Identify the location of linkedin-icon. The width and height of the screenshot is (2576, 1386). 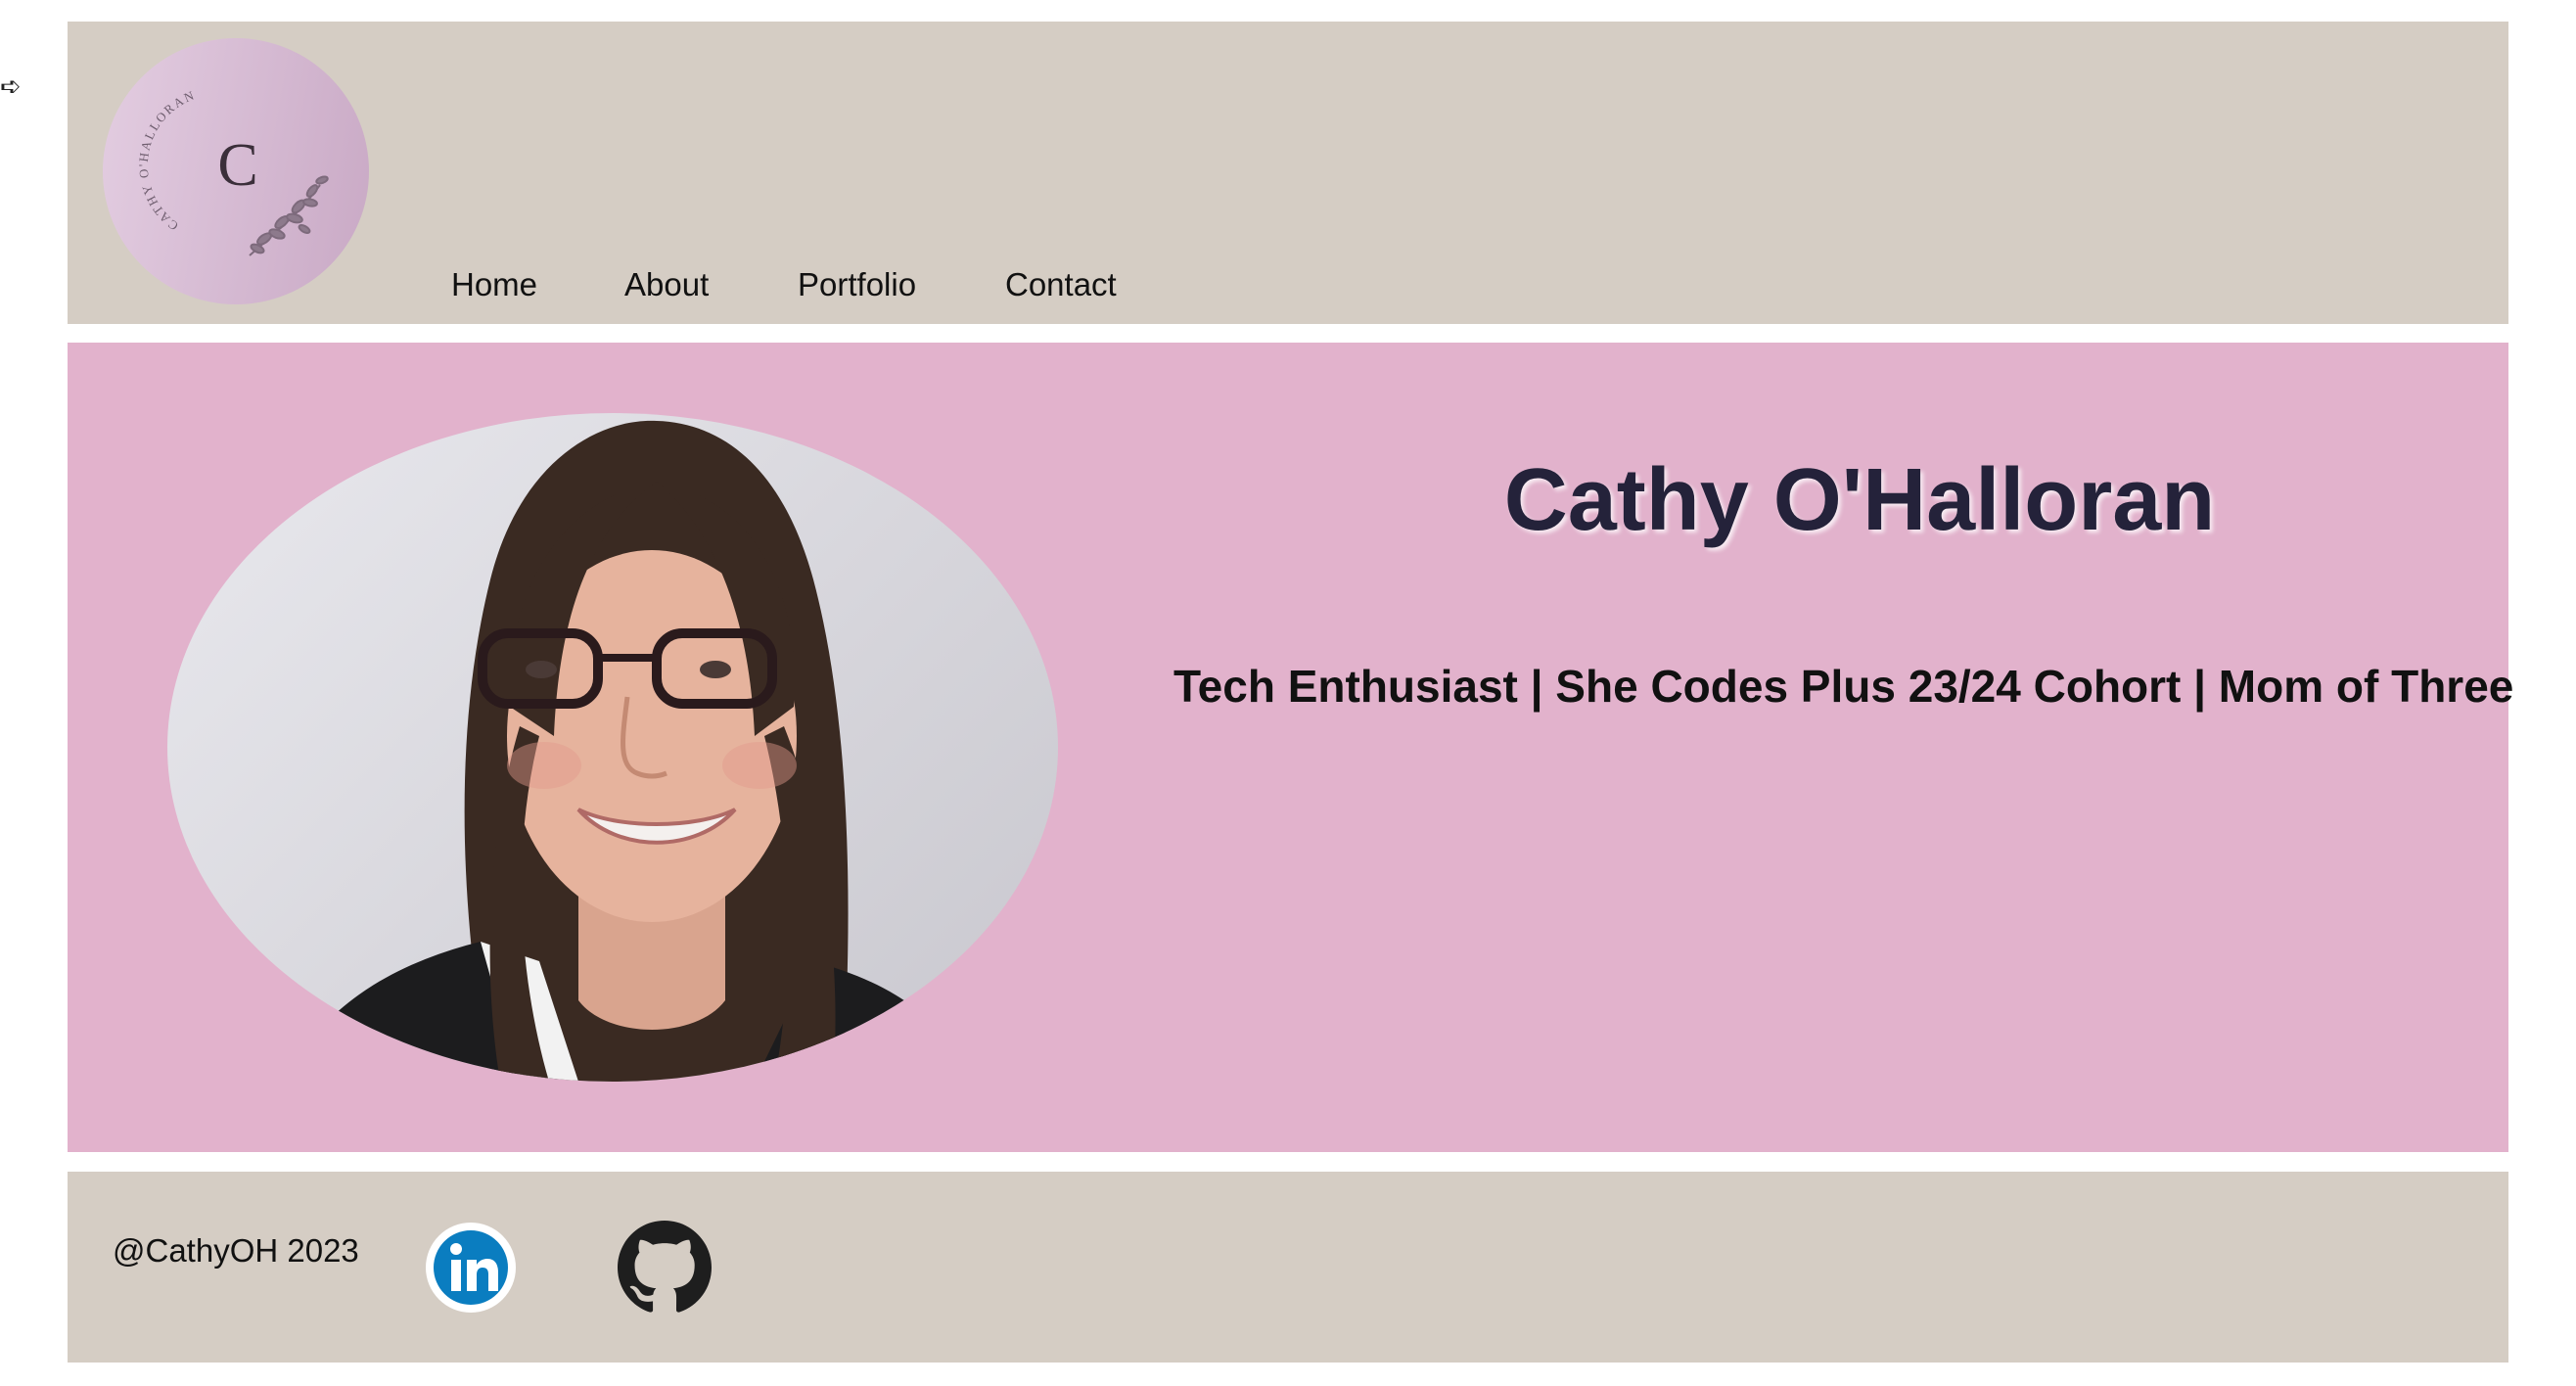
(471, 1268).